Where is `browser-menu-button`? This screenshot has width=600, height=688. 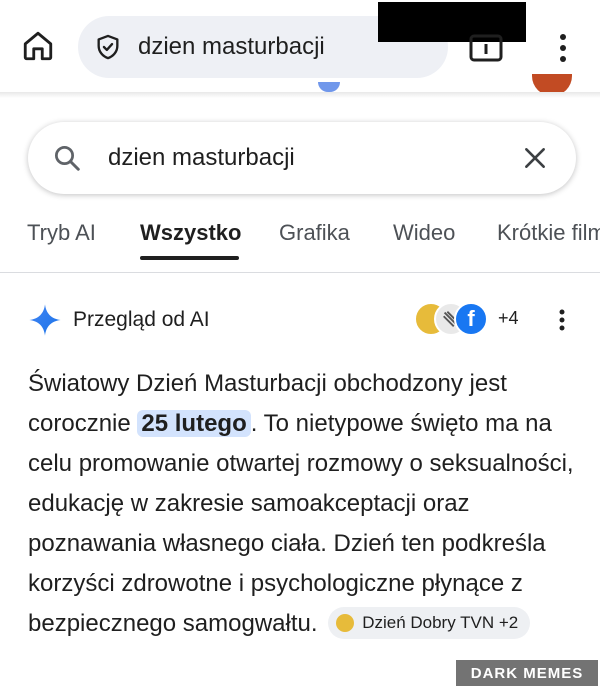 browser-menu-button is located at coordinates (563, 48).